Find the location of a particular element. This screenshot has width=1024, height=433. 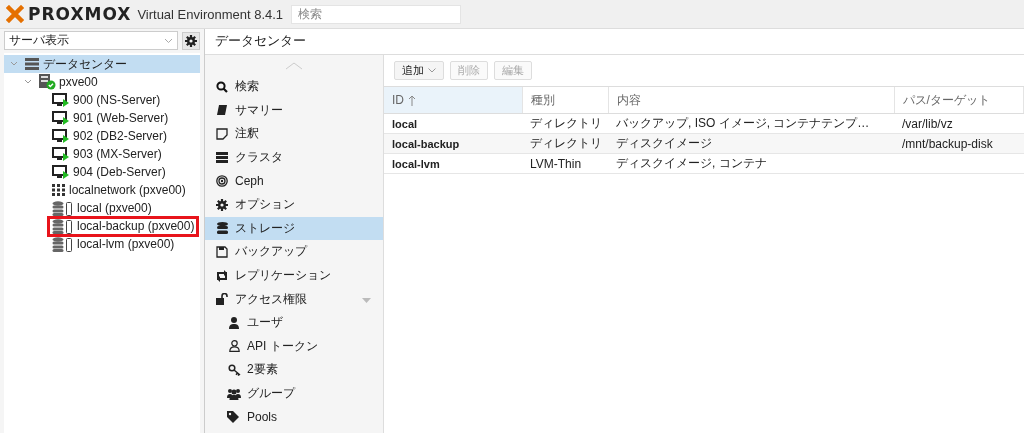

table-cell: local-backup is located at coordinates (426, 143).